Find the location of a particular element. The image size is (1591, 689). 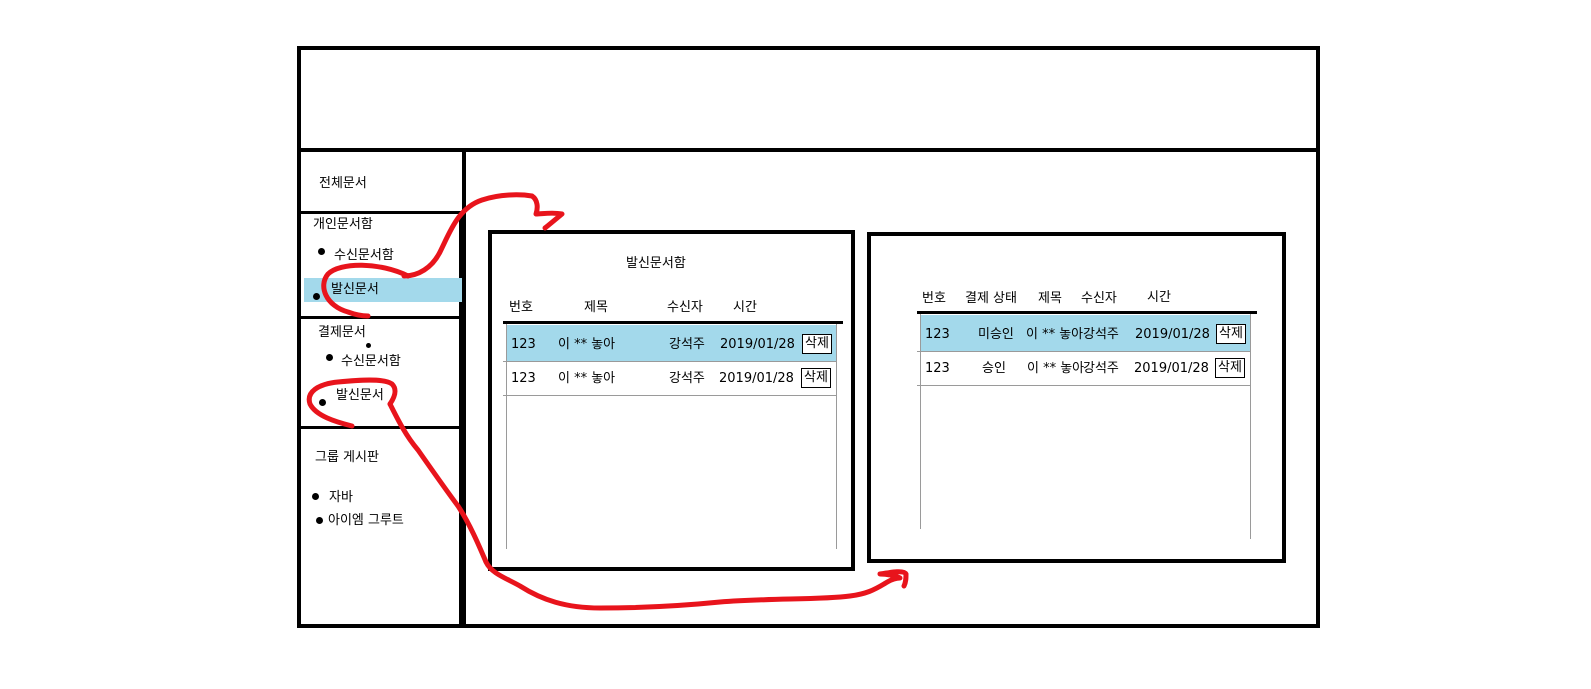

panel-title: 발신문서함 is located at coordinates (656, 263).